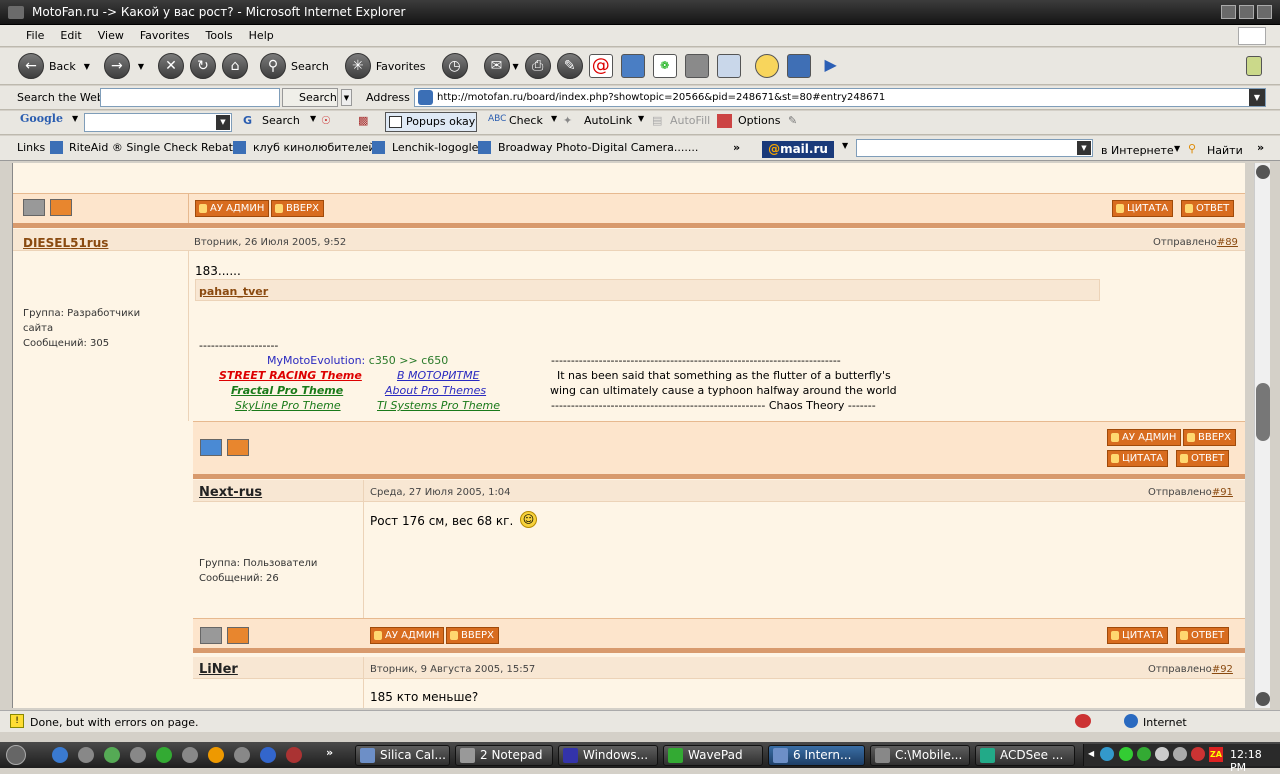  Describe the element at coordinates (165, 36) in the screenshot. I see `menu-favorites: Favorites` at that location.